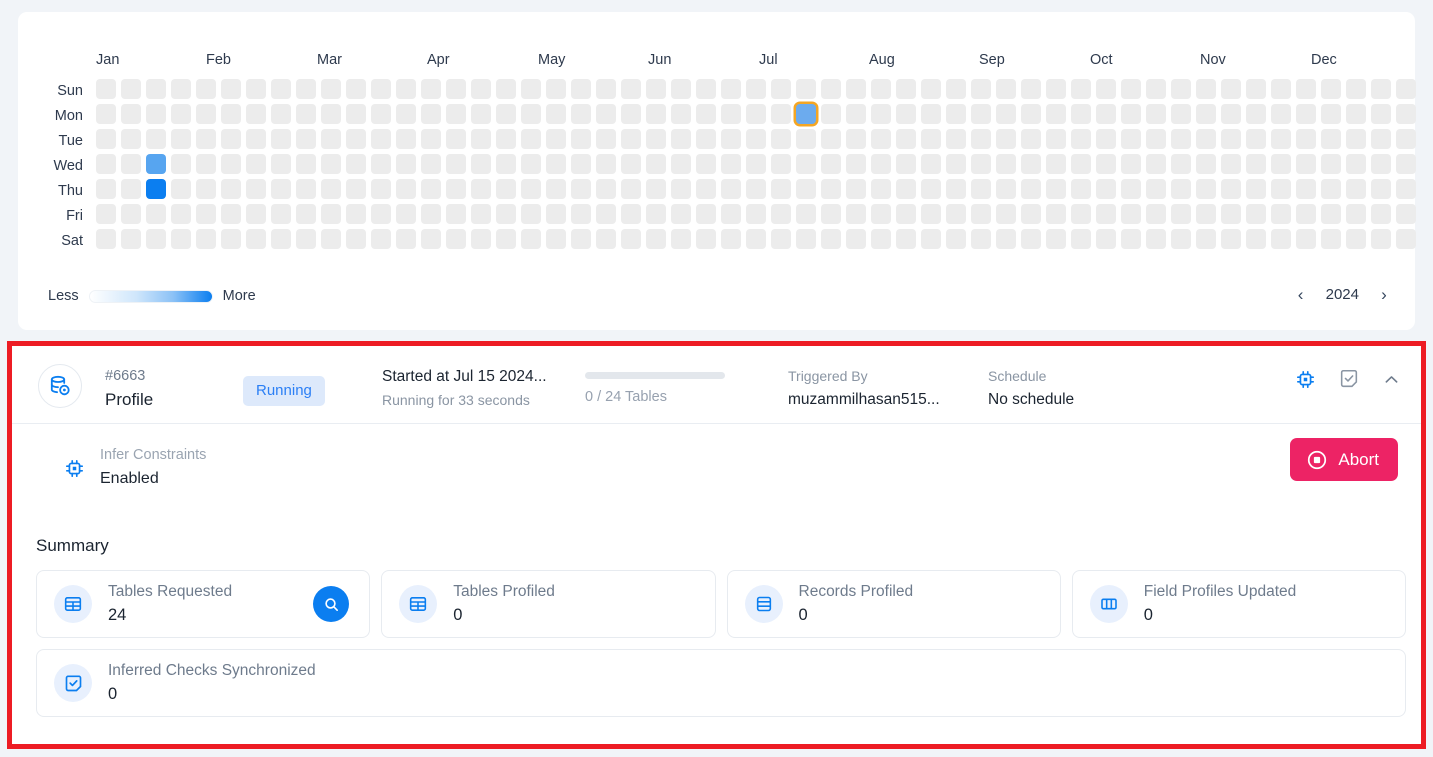 This screenshot has height=757, width=1433. Describe the element at coordinates (1301, 294) in the screenshot. I see `chevron-left-icon: ‹` at that location.